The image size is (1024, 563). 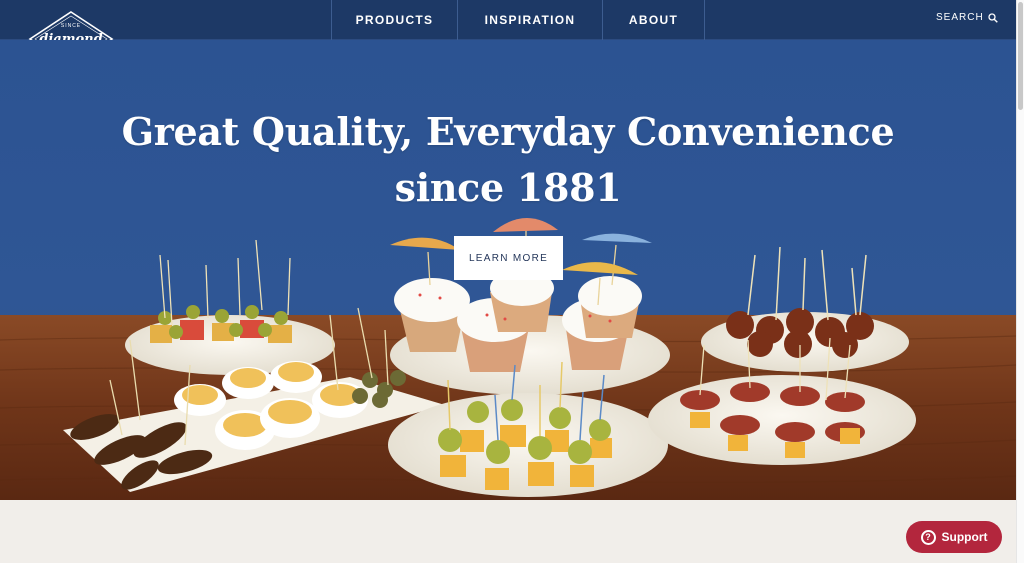 I want to click on support-button: ? Support, so click(x=954, y=537).